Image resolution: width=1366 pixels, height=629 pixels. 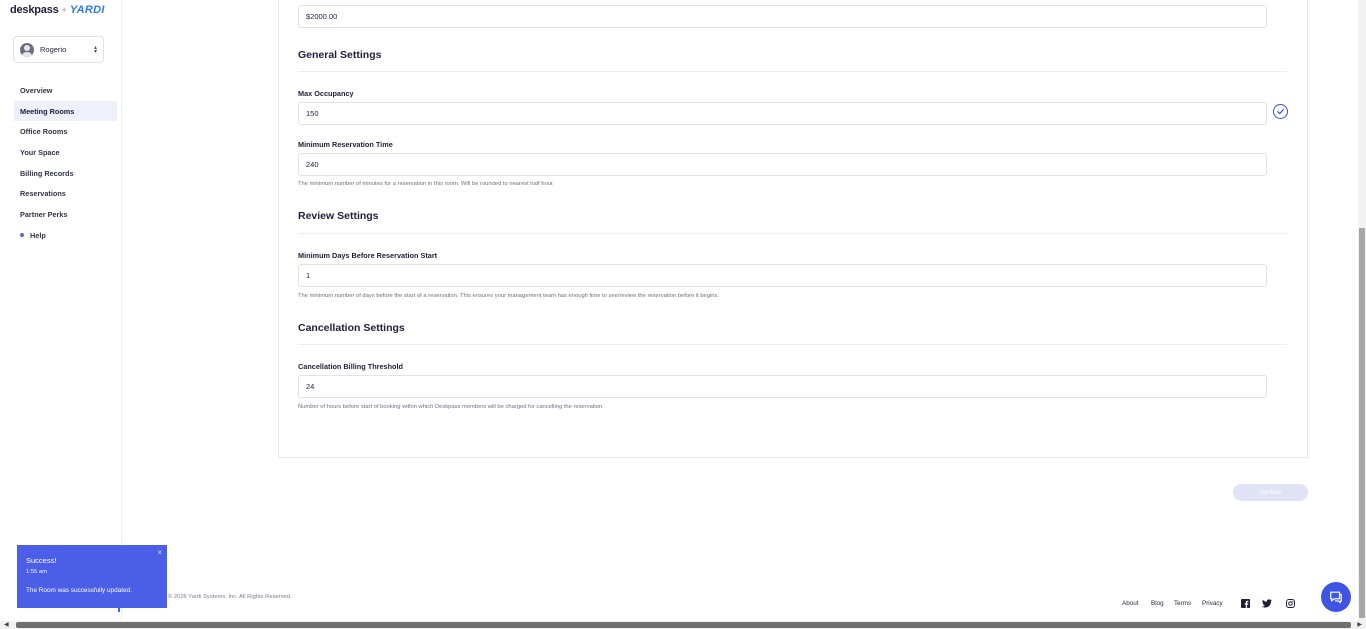 I want to click on max-occupancy-input: 150, so click(x=782, y=113).